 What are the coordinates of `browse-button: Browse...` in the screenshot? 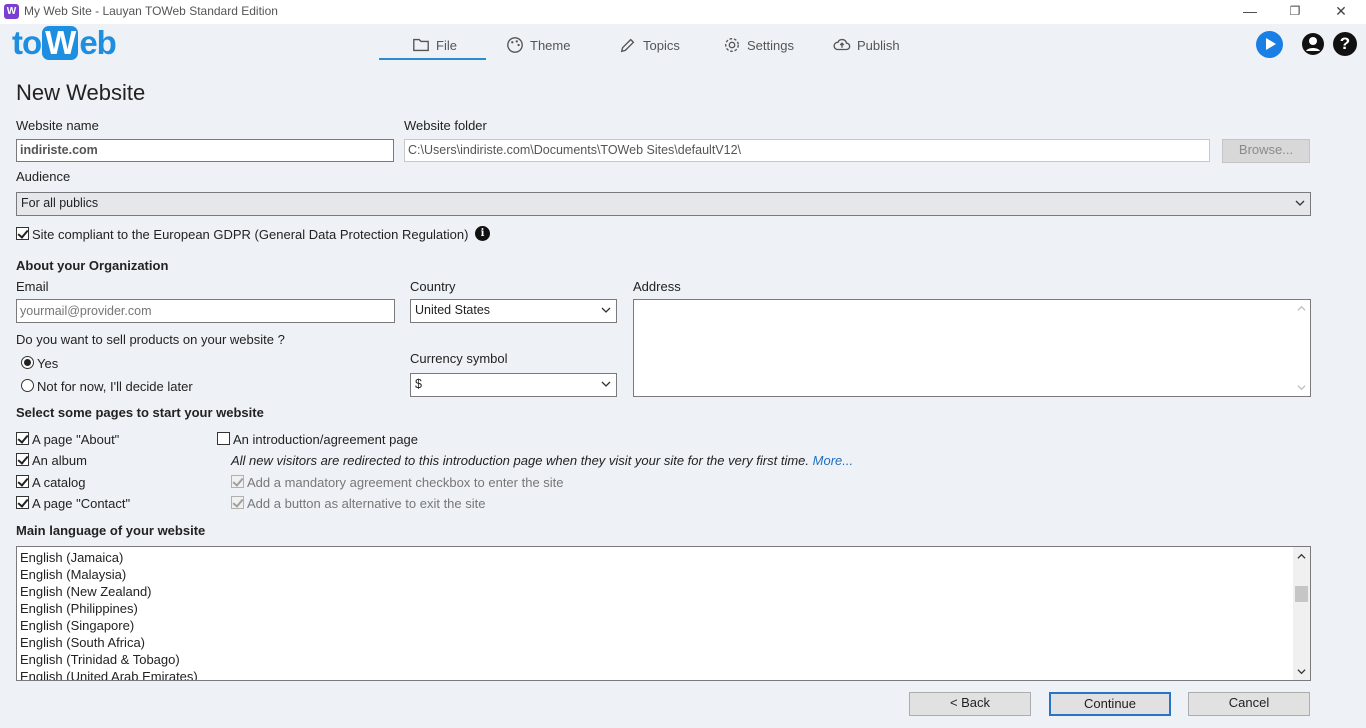 It's located at (1266, 151).